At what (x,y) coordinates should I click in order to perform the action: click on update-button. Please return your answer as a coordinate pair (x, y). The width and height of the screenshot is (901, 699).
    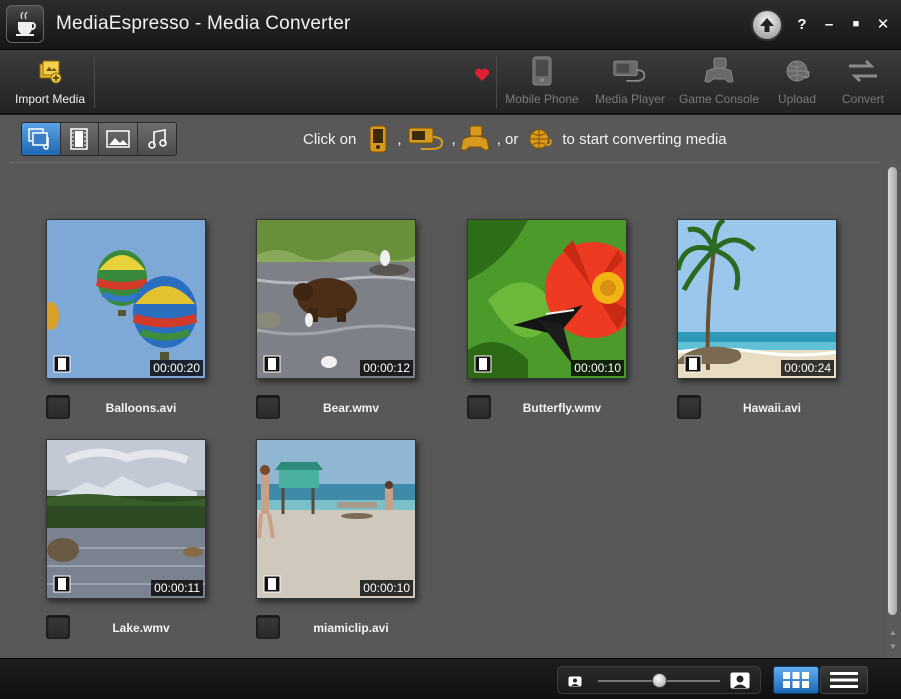
    Looking at the image, I should click on (767, 25).